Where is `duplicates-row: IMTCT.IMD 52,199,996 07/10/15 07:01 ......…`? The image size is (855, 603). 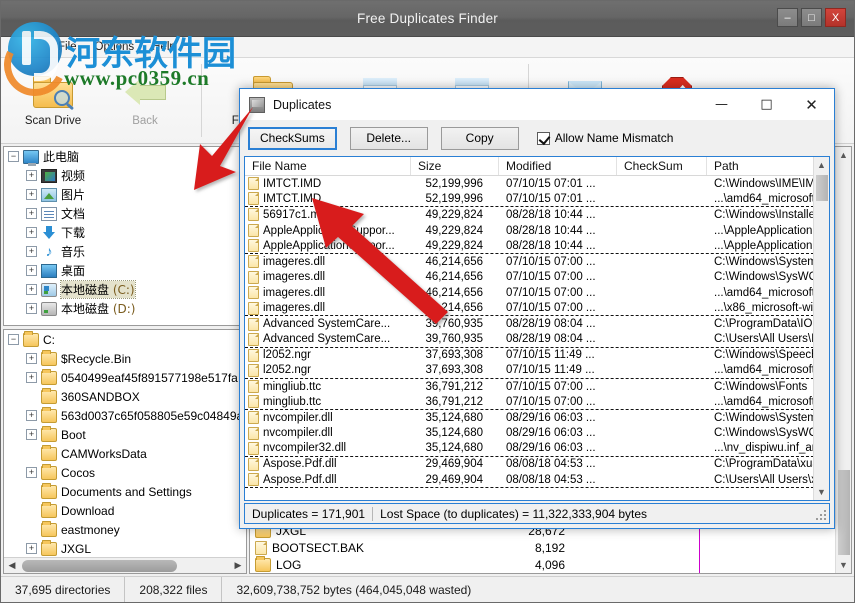
duplicates-row: IMTCT.IMD 52,199,996 07/10/15 07:01 ......… is located at coordinates (537, 200).